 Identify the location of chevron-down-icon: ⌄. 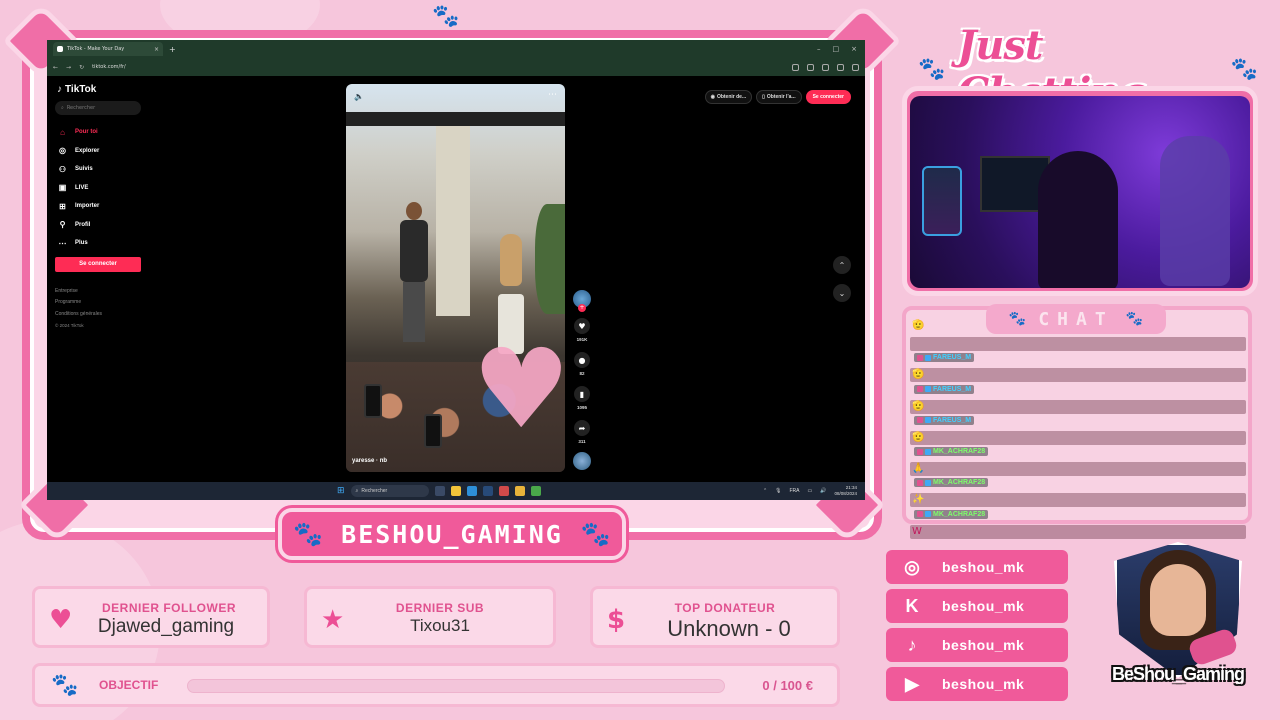
(842, 293).